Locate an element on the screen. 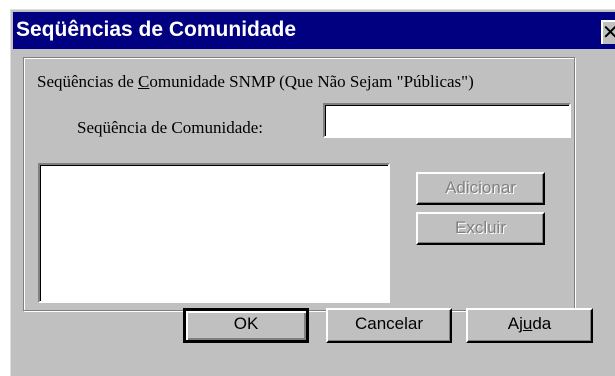 Image resolution: width=615 pixels, height=376 pixels. community-string-label: Seqüência de Comunidade: is located at coordinates (170, 127).